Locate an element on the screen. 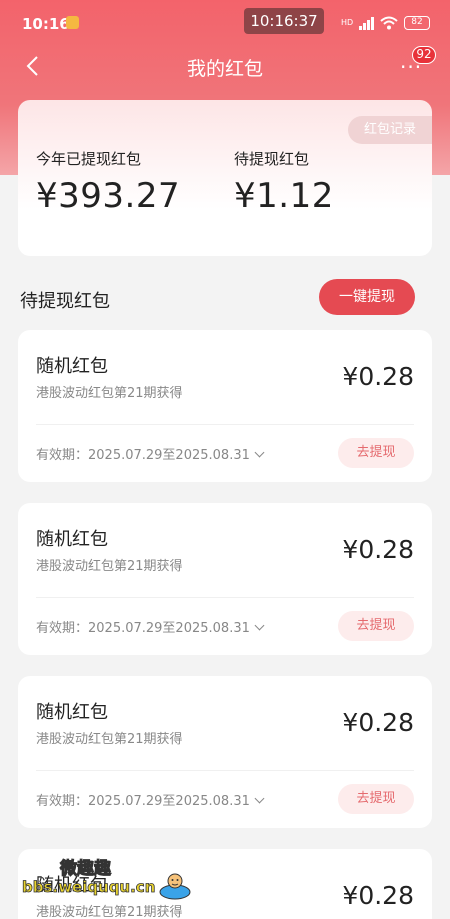 Image resolution: width=450 pixels, height=919 pixels. nav-bar: 我的红包 ··· 92 is located at coordinates (225, 66).